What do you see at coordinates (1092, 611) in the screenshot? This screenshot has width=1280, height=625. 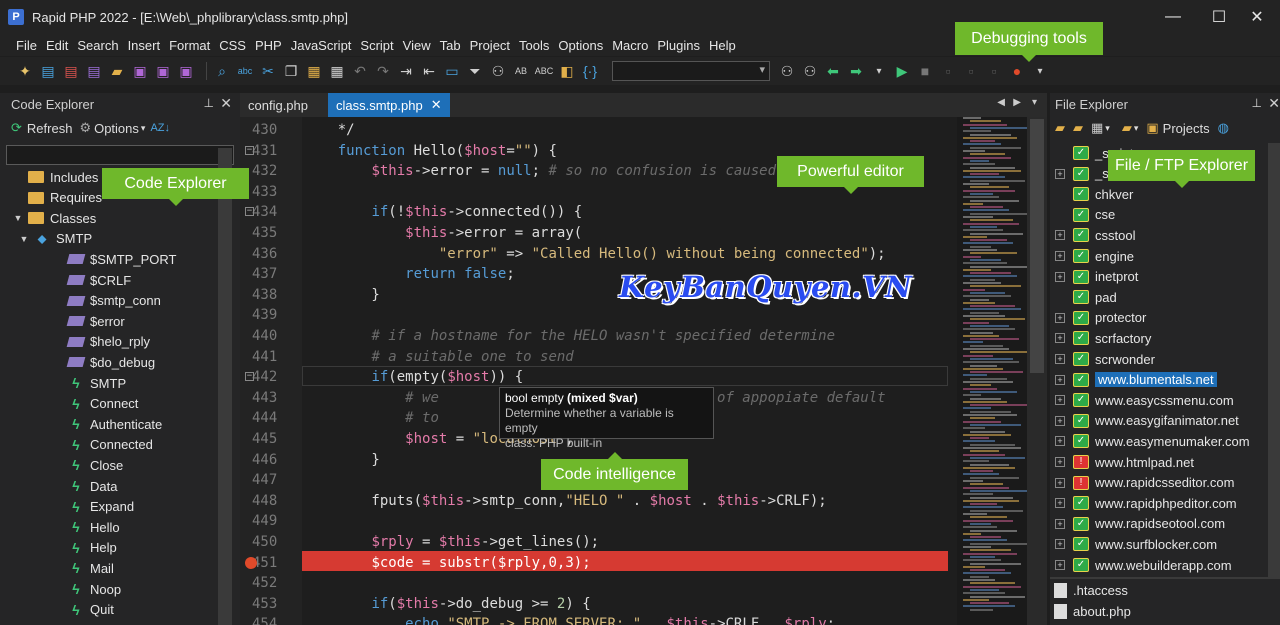 I see `file-list-item: about.php` at bounding box center [1092, 611].